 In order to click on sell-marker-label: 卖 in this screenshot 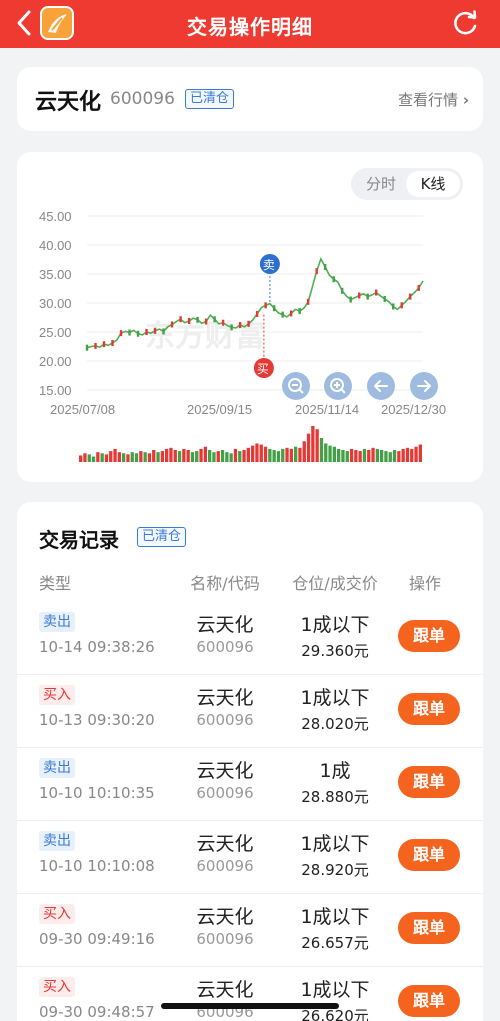, I will do `click(269, 265)`.